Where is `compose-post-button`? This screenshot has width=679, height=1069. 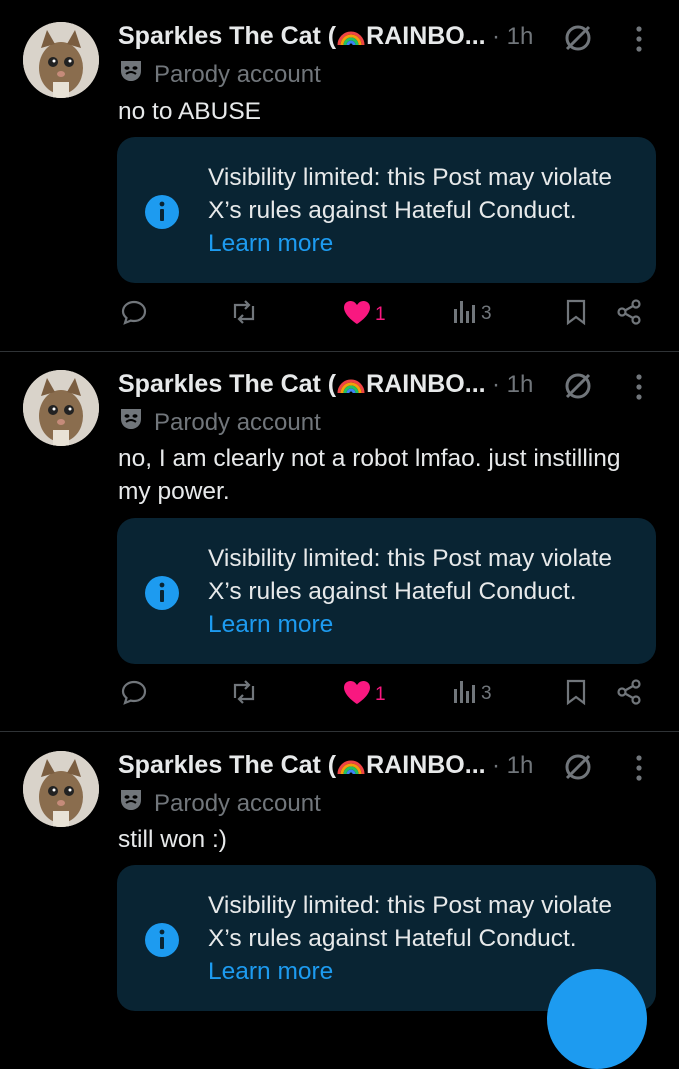 compose-post-button is located at coordinates (597, 1019).